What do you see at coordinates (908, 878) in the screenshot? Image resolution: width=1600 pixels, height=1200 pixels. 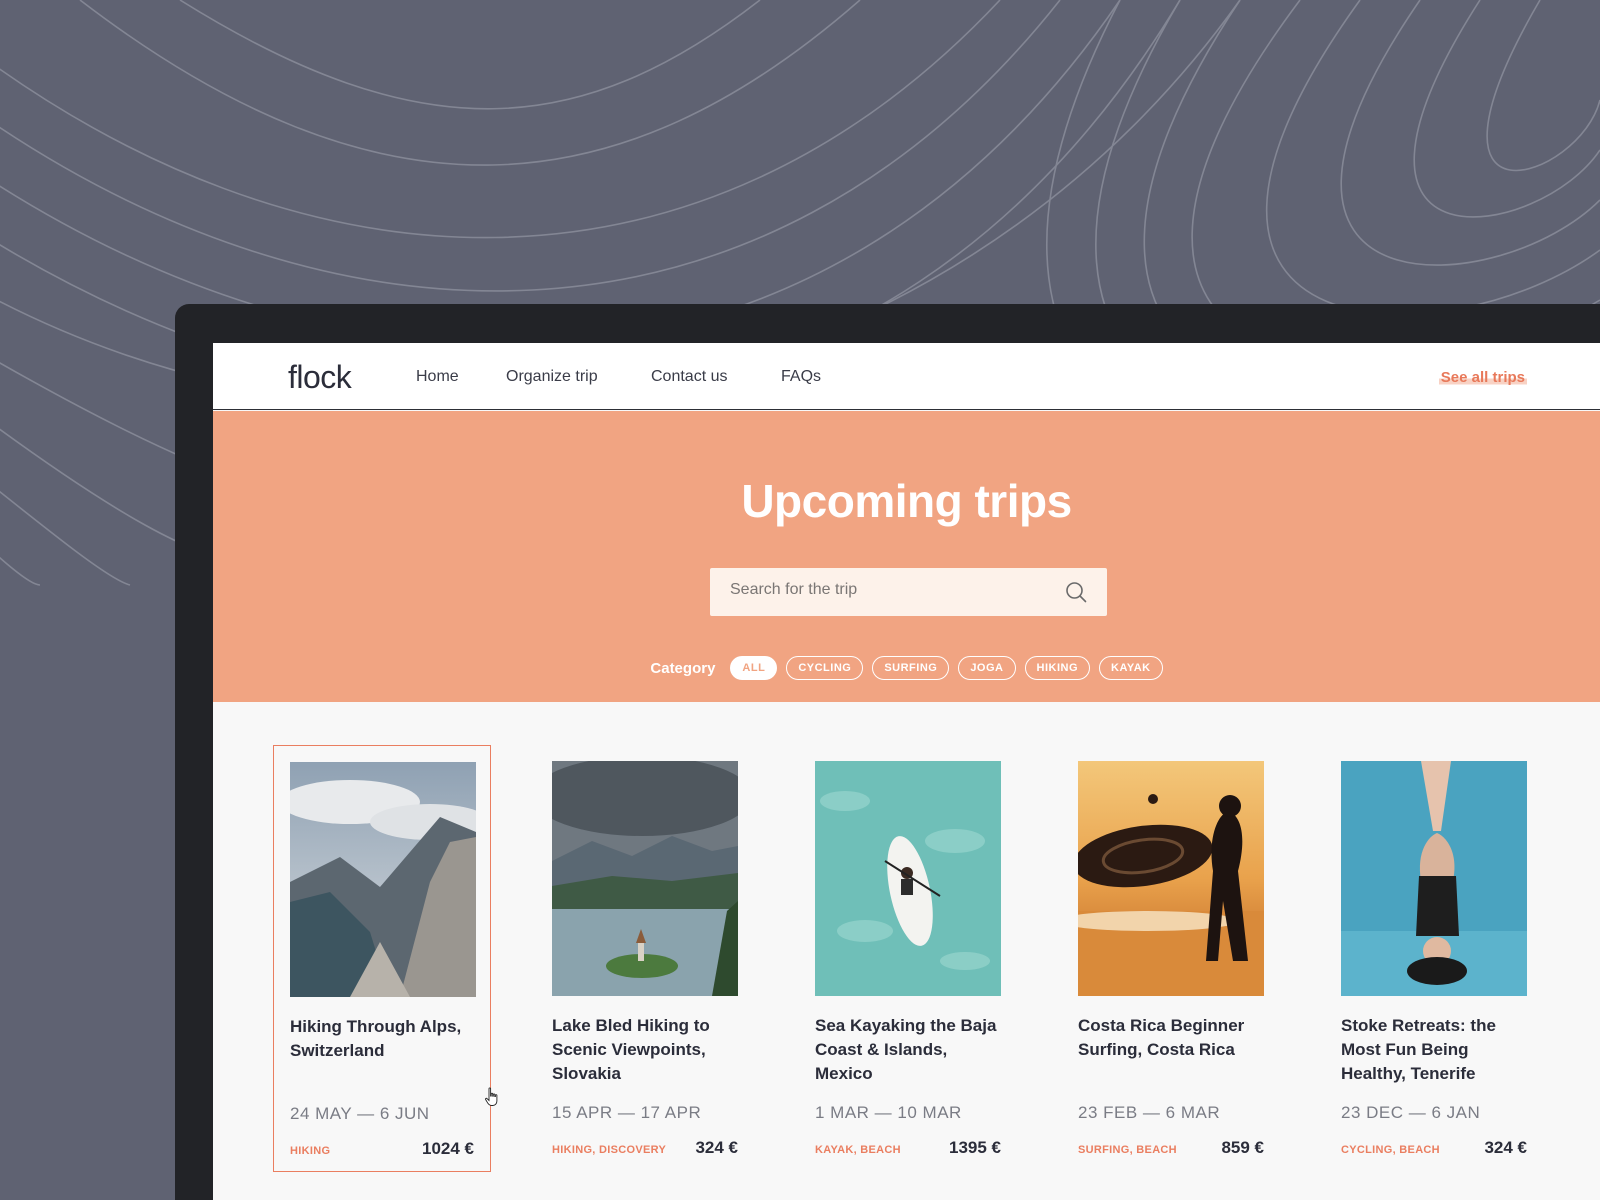 I see `trip-image-kayak` at bounding box center [908, 878].